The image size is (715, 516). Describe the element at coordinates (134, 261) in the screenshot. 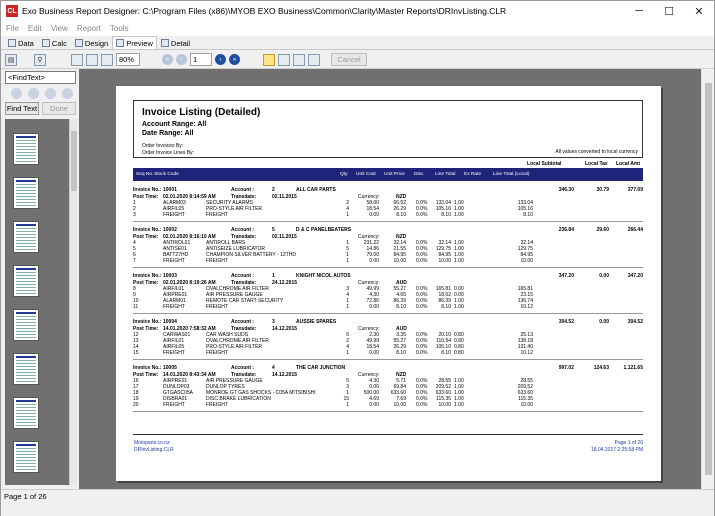

I see `line-seq: 7` at that location.